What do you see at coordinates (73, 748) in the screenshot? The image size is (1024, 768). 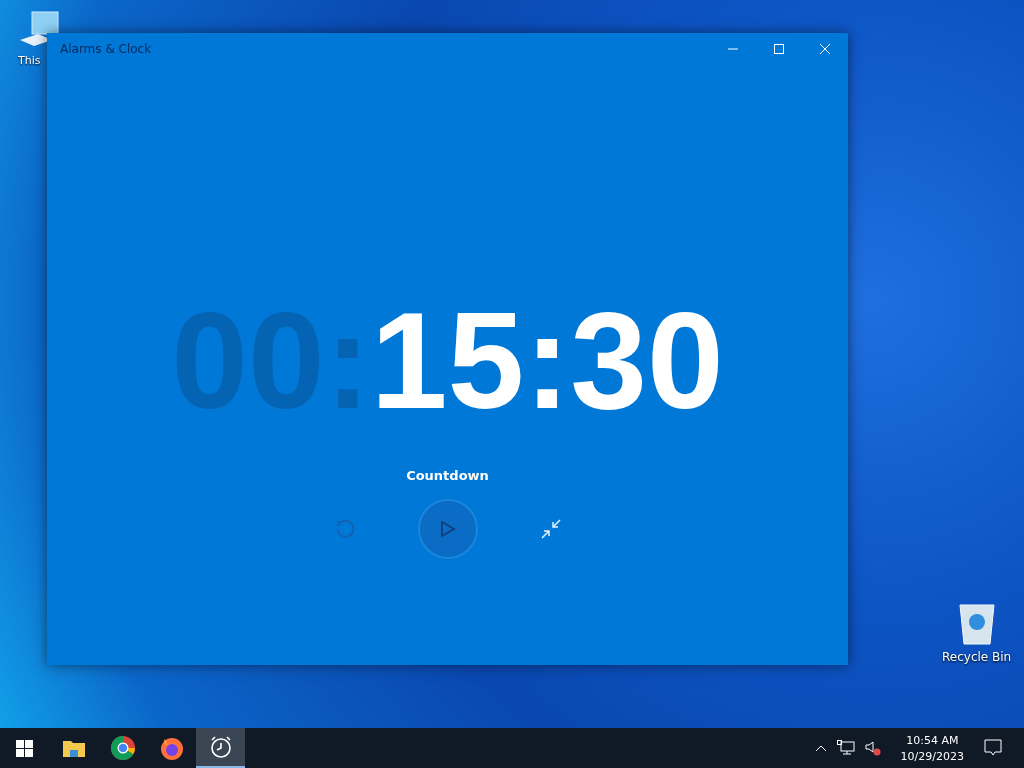 I see `folder-icon` at bounding box center [73, 748].